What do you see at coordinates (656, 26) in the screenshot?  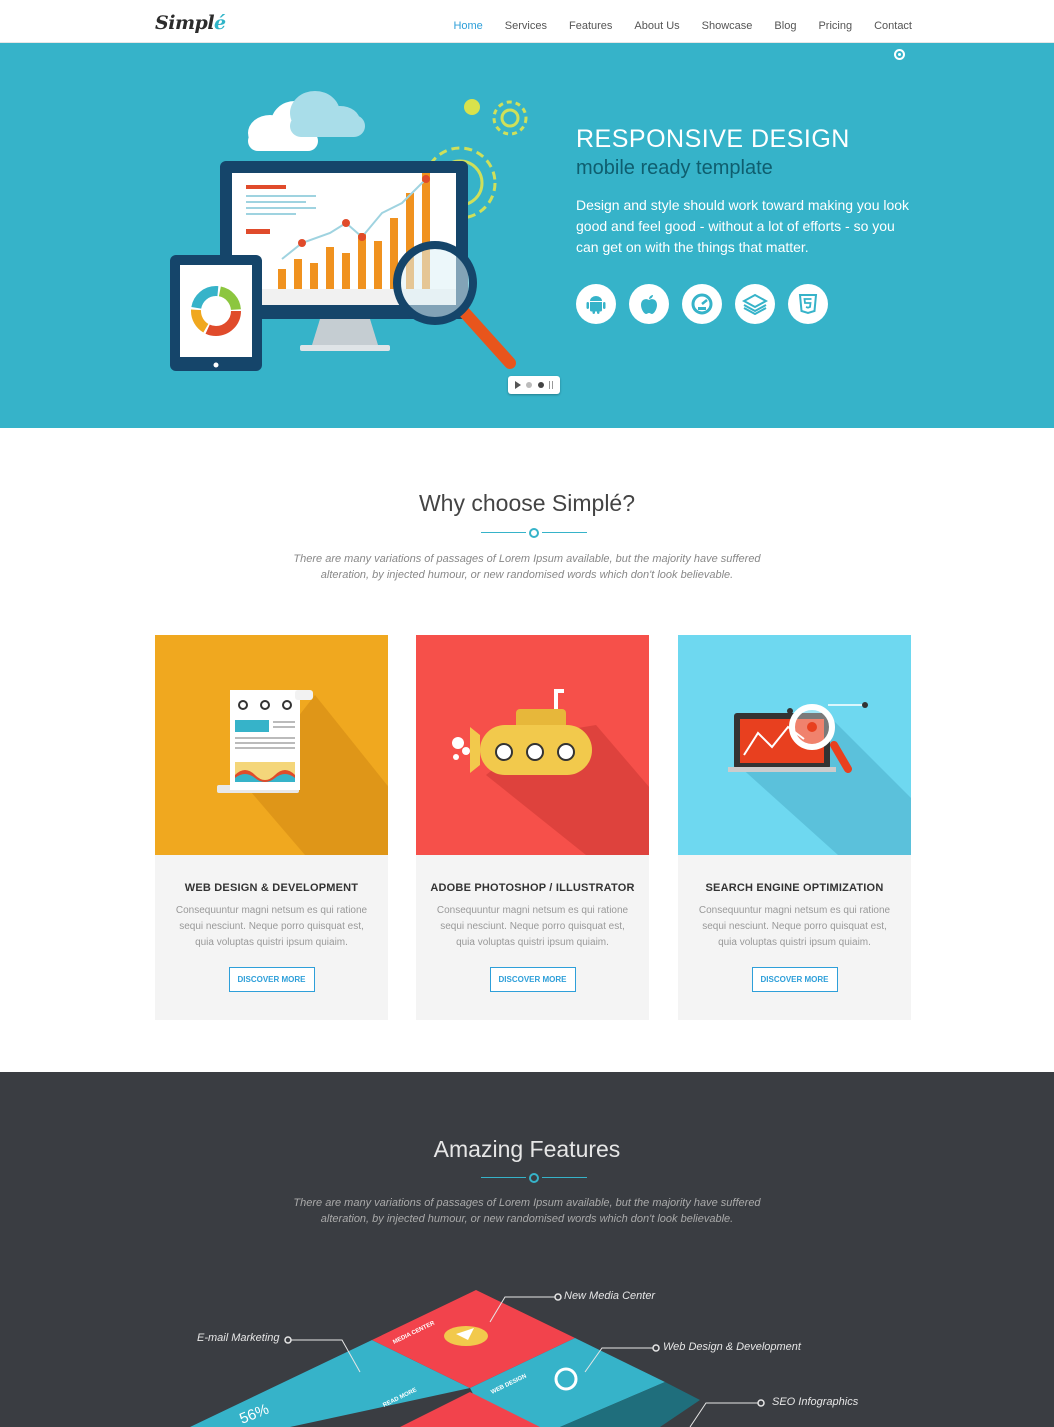 I see `nav-item-about-us: About Us` at bounding box center [656, 26].